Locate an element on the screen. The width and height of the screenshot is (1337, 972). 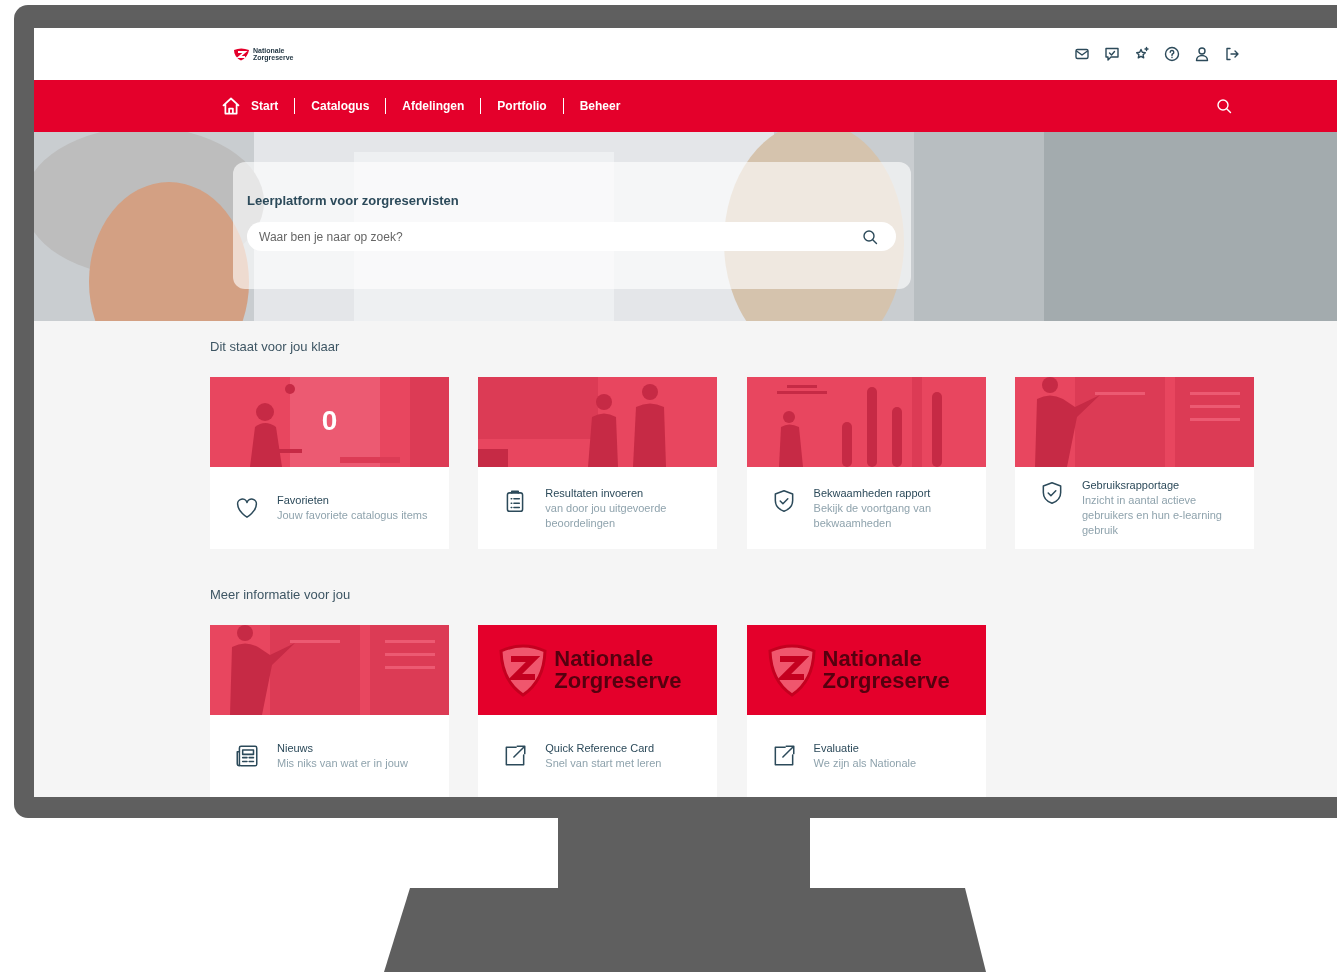
newspaper-icon is located at coordinates (247, 756).